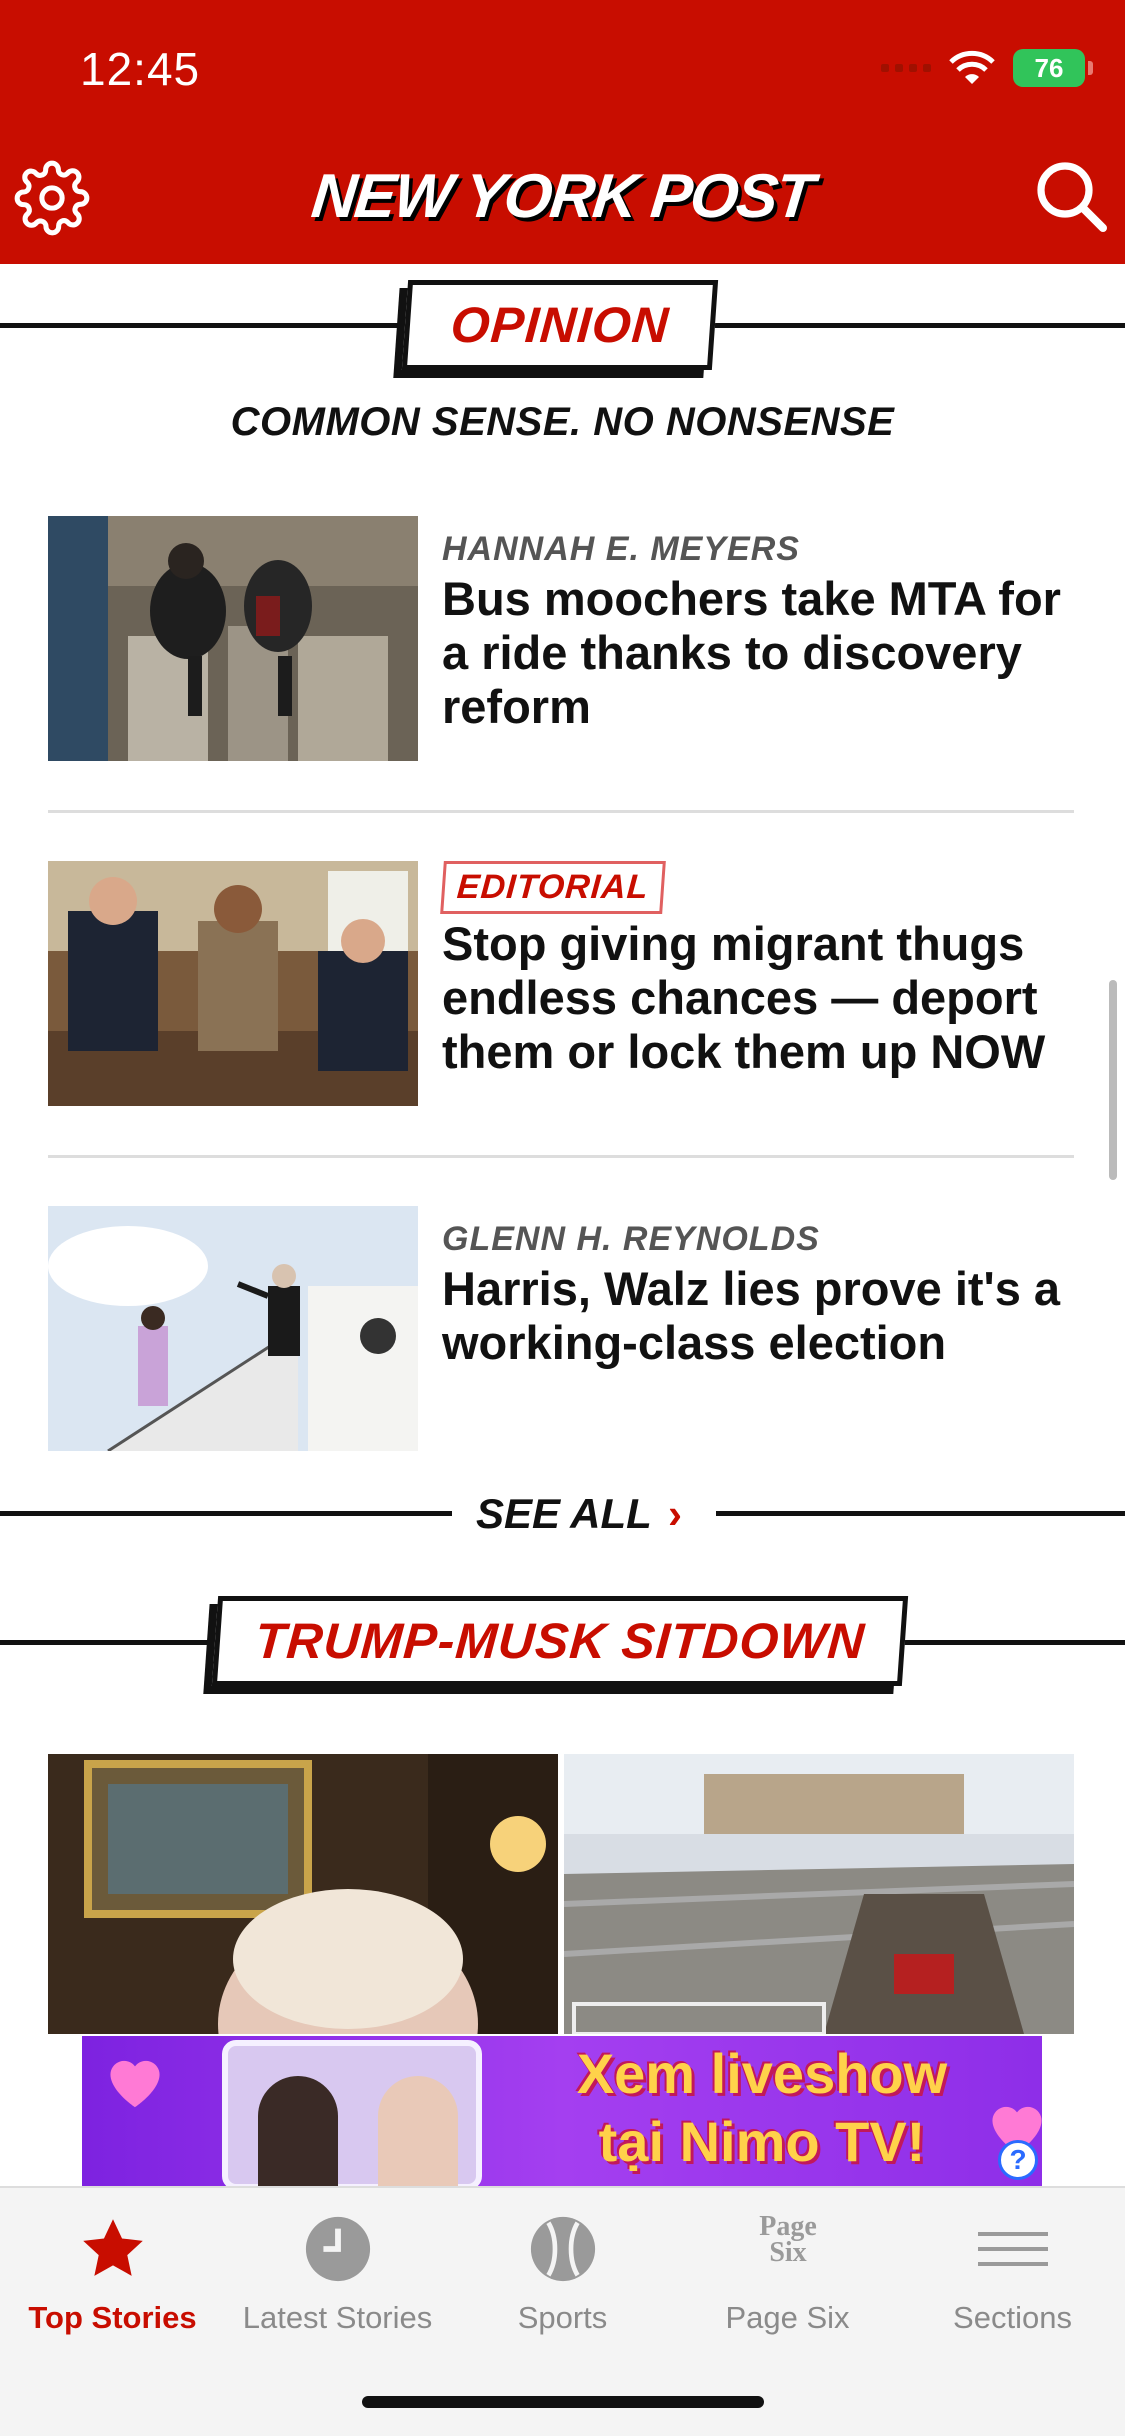  What do you see at coordinates (112, 2317) in the screenshot?
I see `tab-label: Top Stories` at bounding box center [112, 2317].